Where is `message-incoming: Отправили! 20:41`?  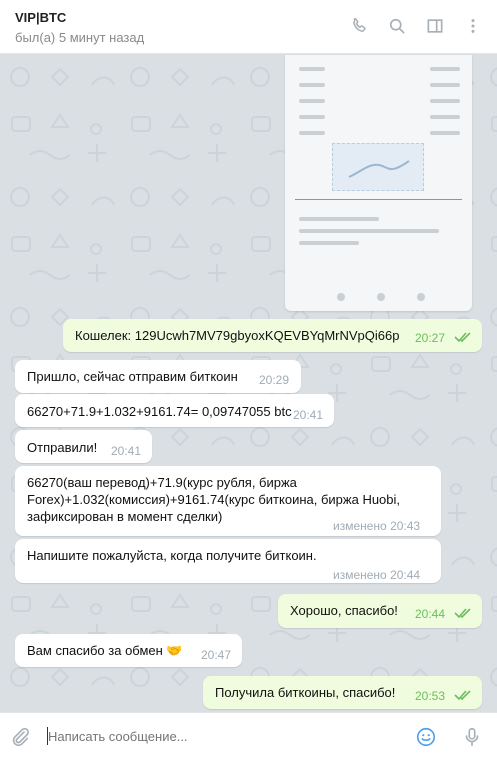
message-incoming: Отправили! 20:41 is located at coordinates (83, 446).